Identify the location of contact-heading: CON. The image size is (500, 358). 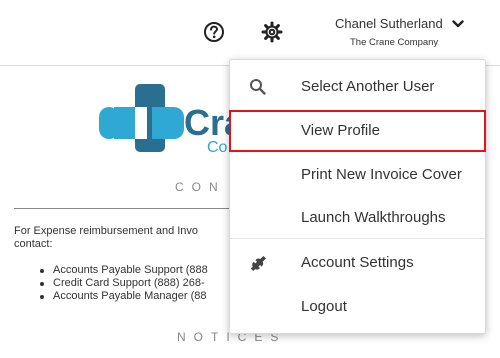
(200, 187).